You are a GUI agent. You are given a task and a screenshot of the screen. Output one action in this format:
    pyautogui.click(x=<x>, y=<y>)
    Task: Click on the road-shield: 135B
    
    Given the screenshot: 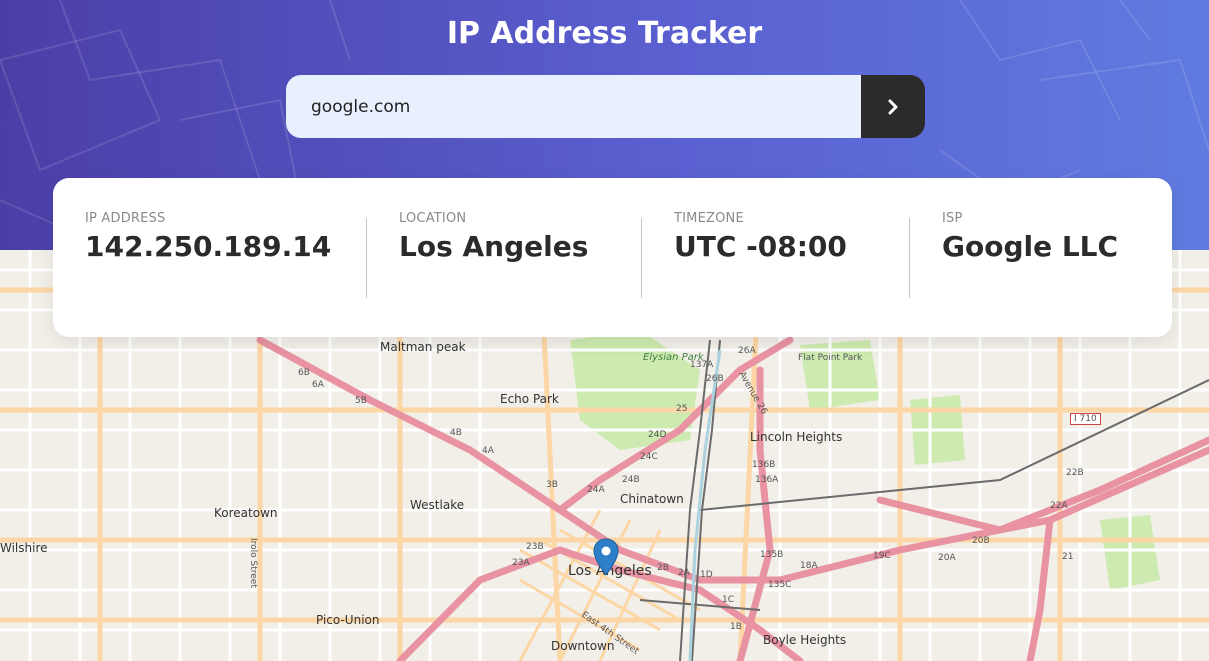 What is the action you would take?
    pyautogui.click(x=772, y=555)
    